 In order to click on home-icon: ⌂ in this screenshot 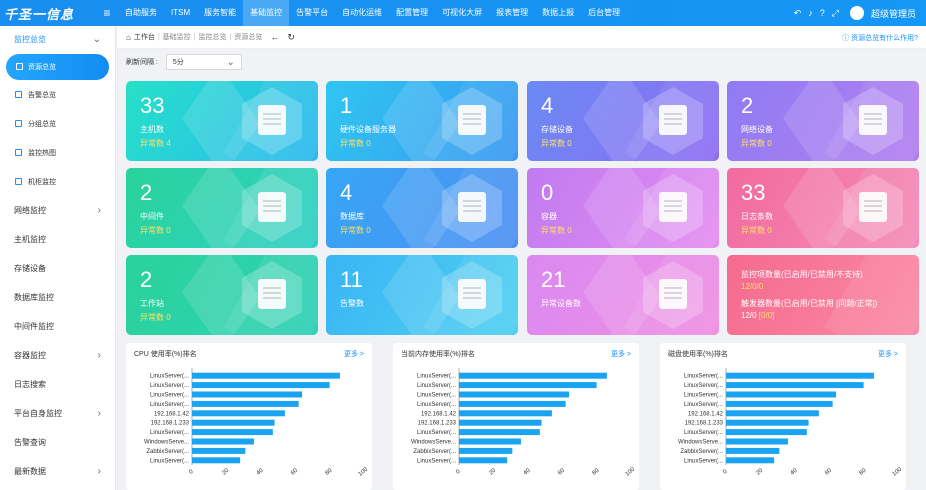, I will do `click(128, 37)`.